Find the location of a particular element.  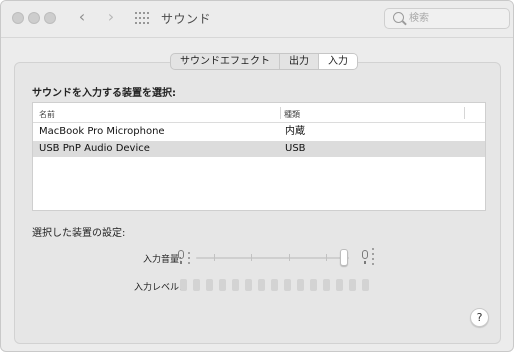

device-type: USB is located at coordinates (295, 148).